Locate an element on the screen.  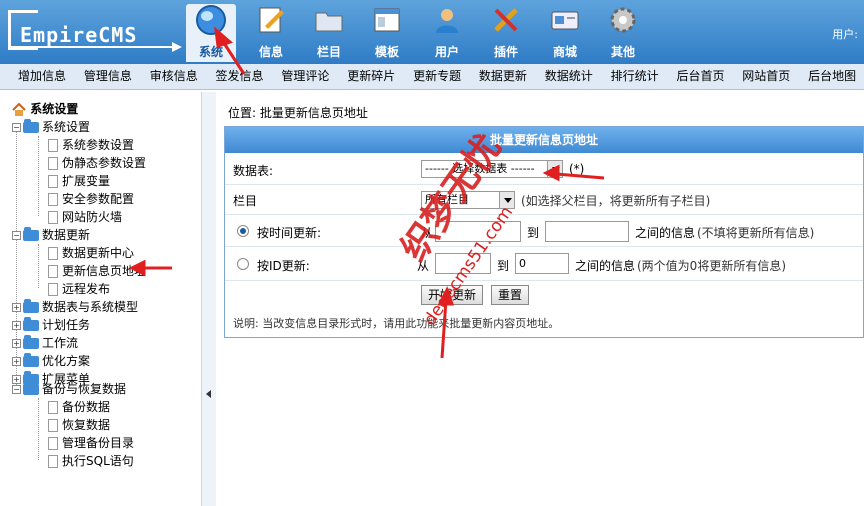
empirecms-logo: EmpireCMS is located at coordinates (95, 32).